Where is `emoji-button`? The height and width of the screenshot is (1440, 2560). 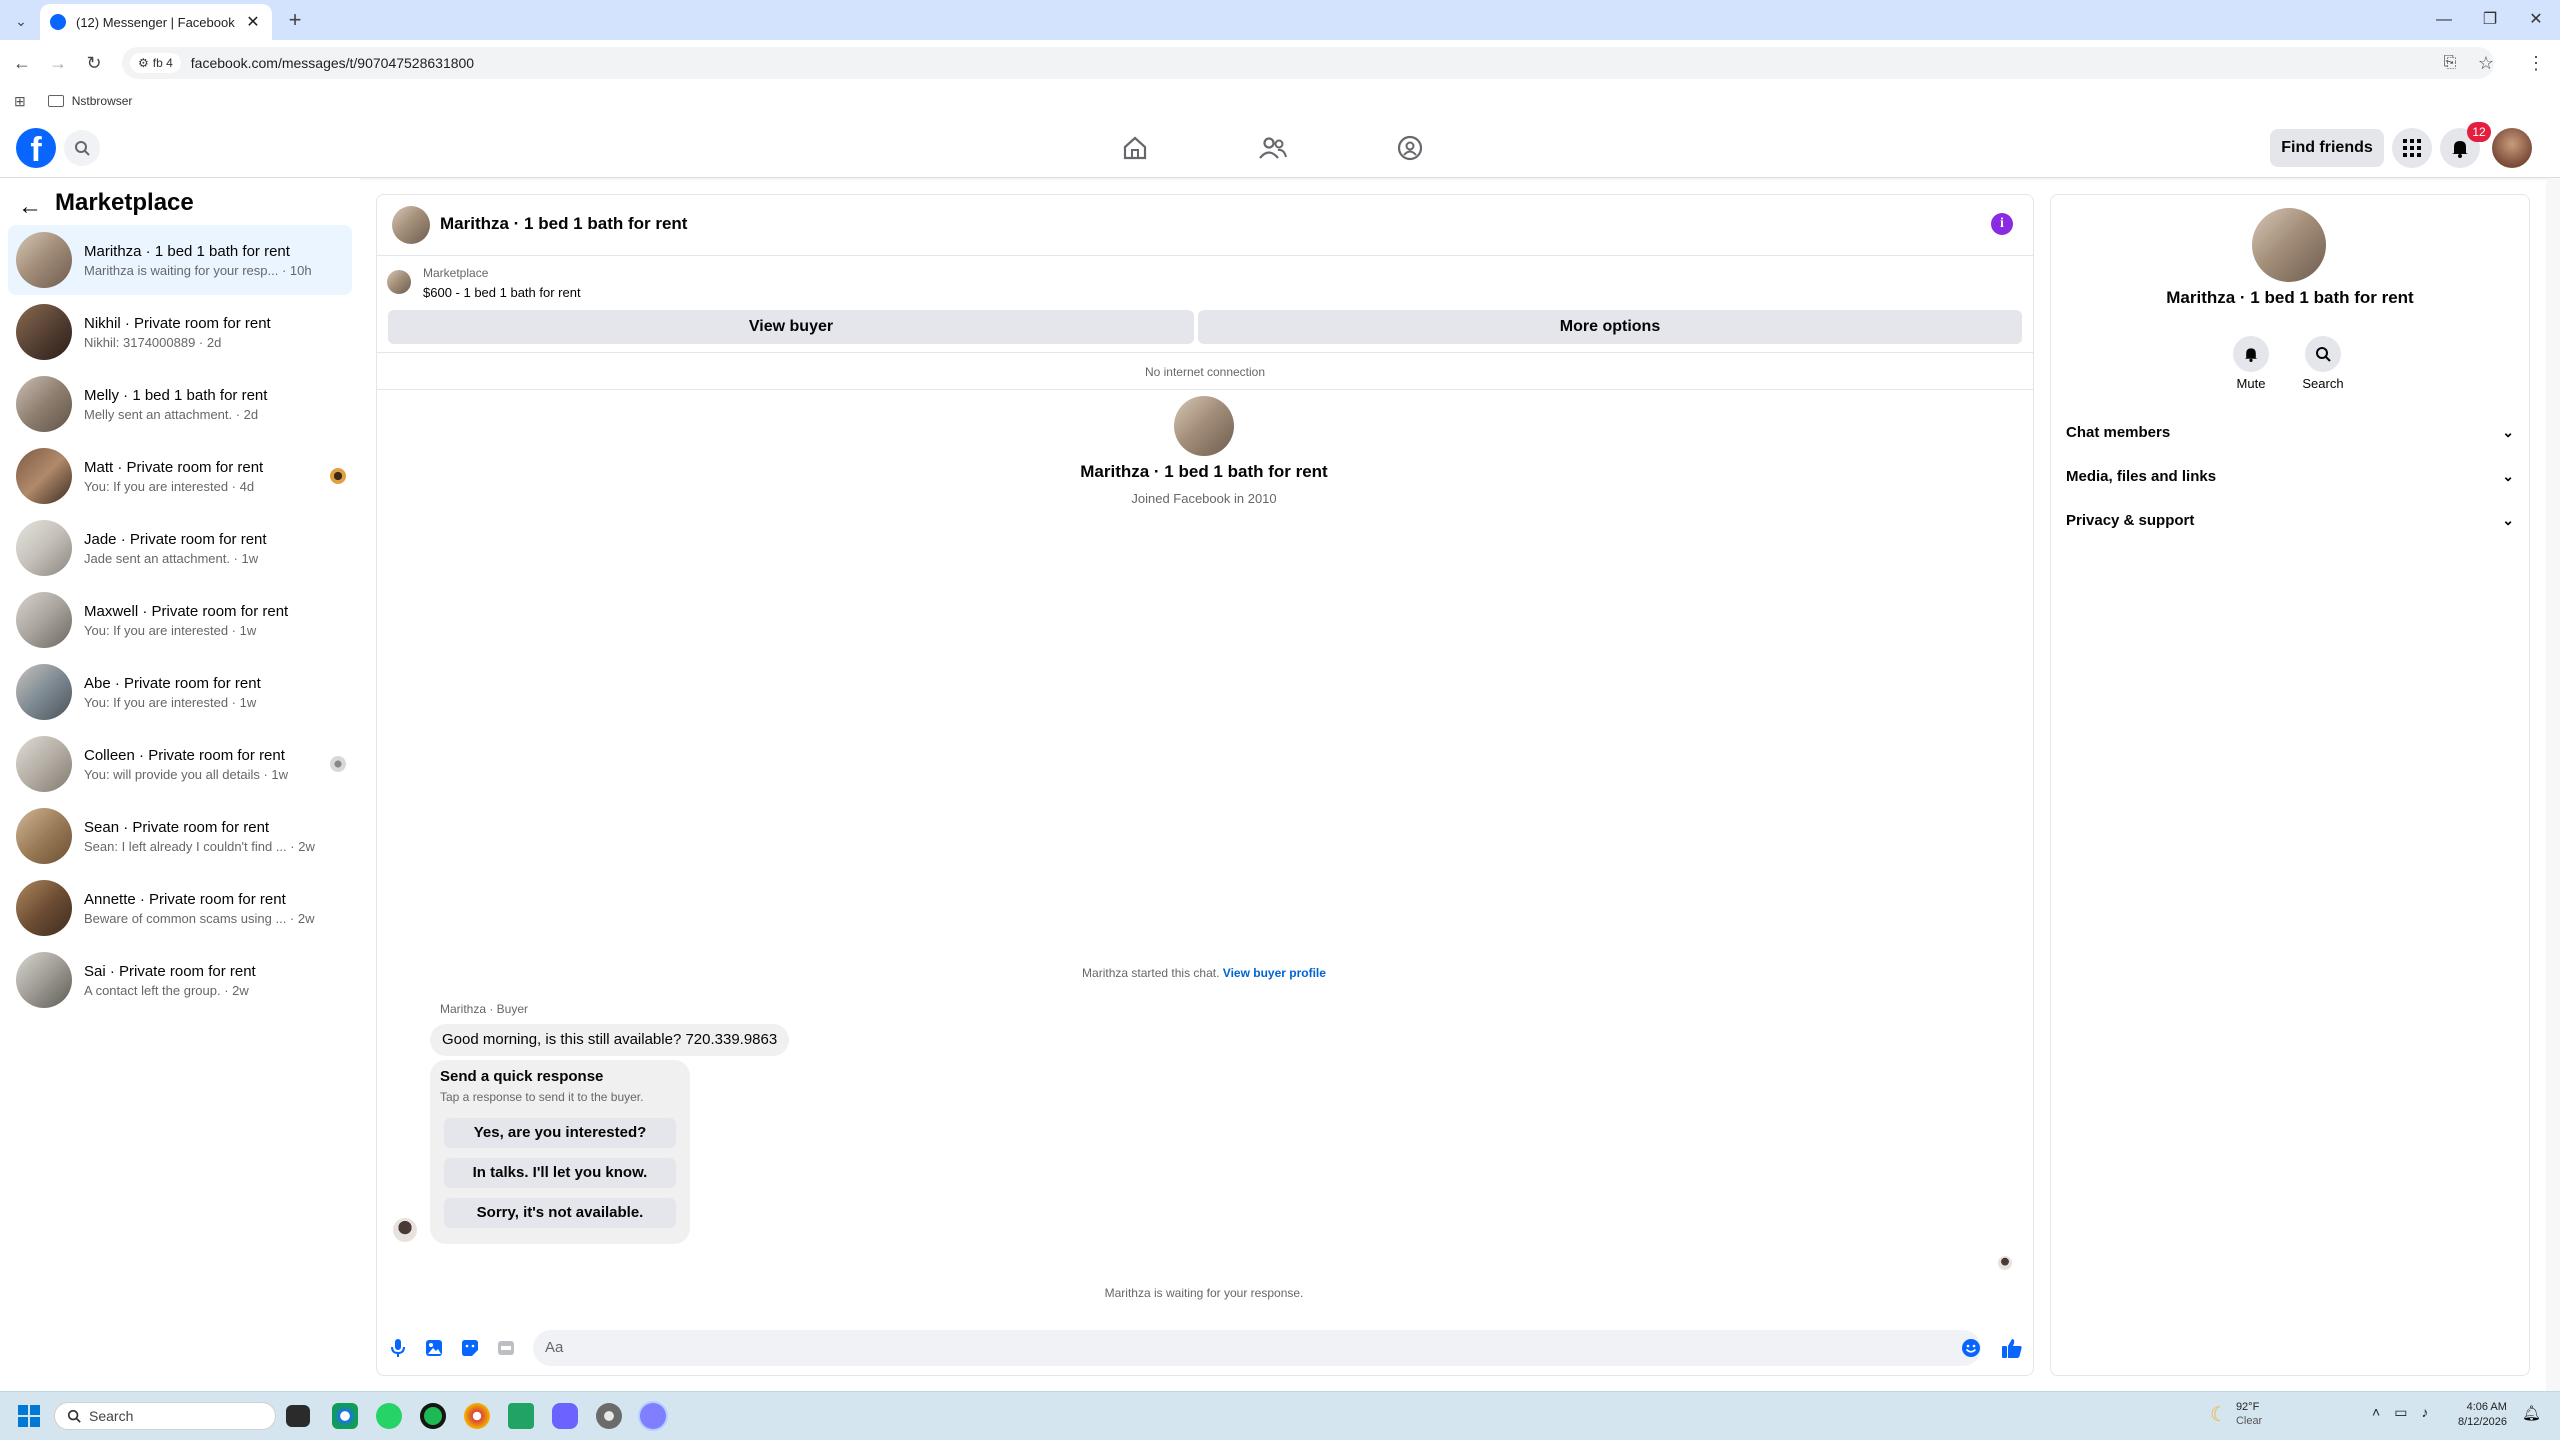
emoji-button is located at coordinates (1971, 1348).